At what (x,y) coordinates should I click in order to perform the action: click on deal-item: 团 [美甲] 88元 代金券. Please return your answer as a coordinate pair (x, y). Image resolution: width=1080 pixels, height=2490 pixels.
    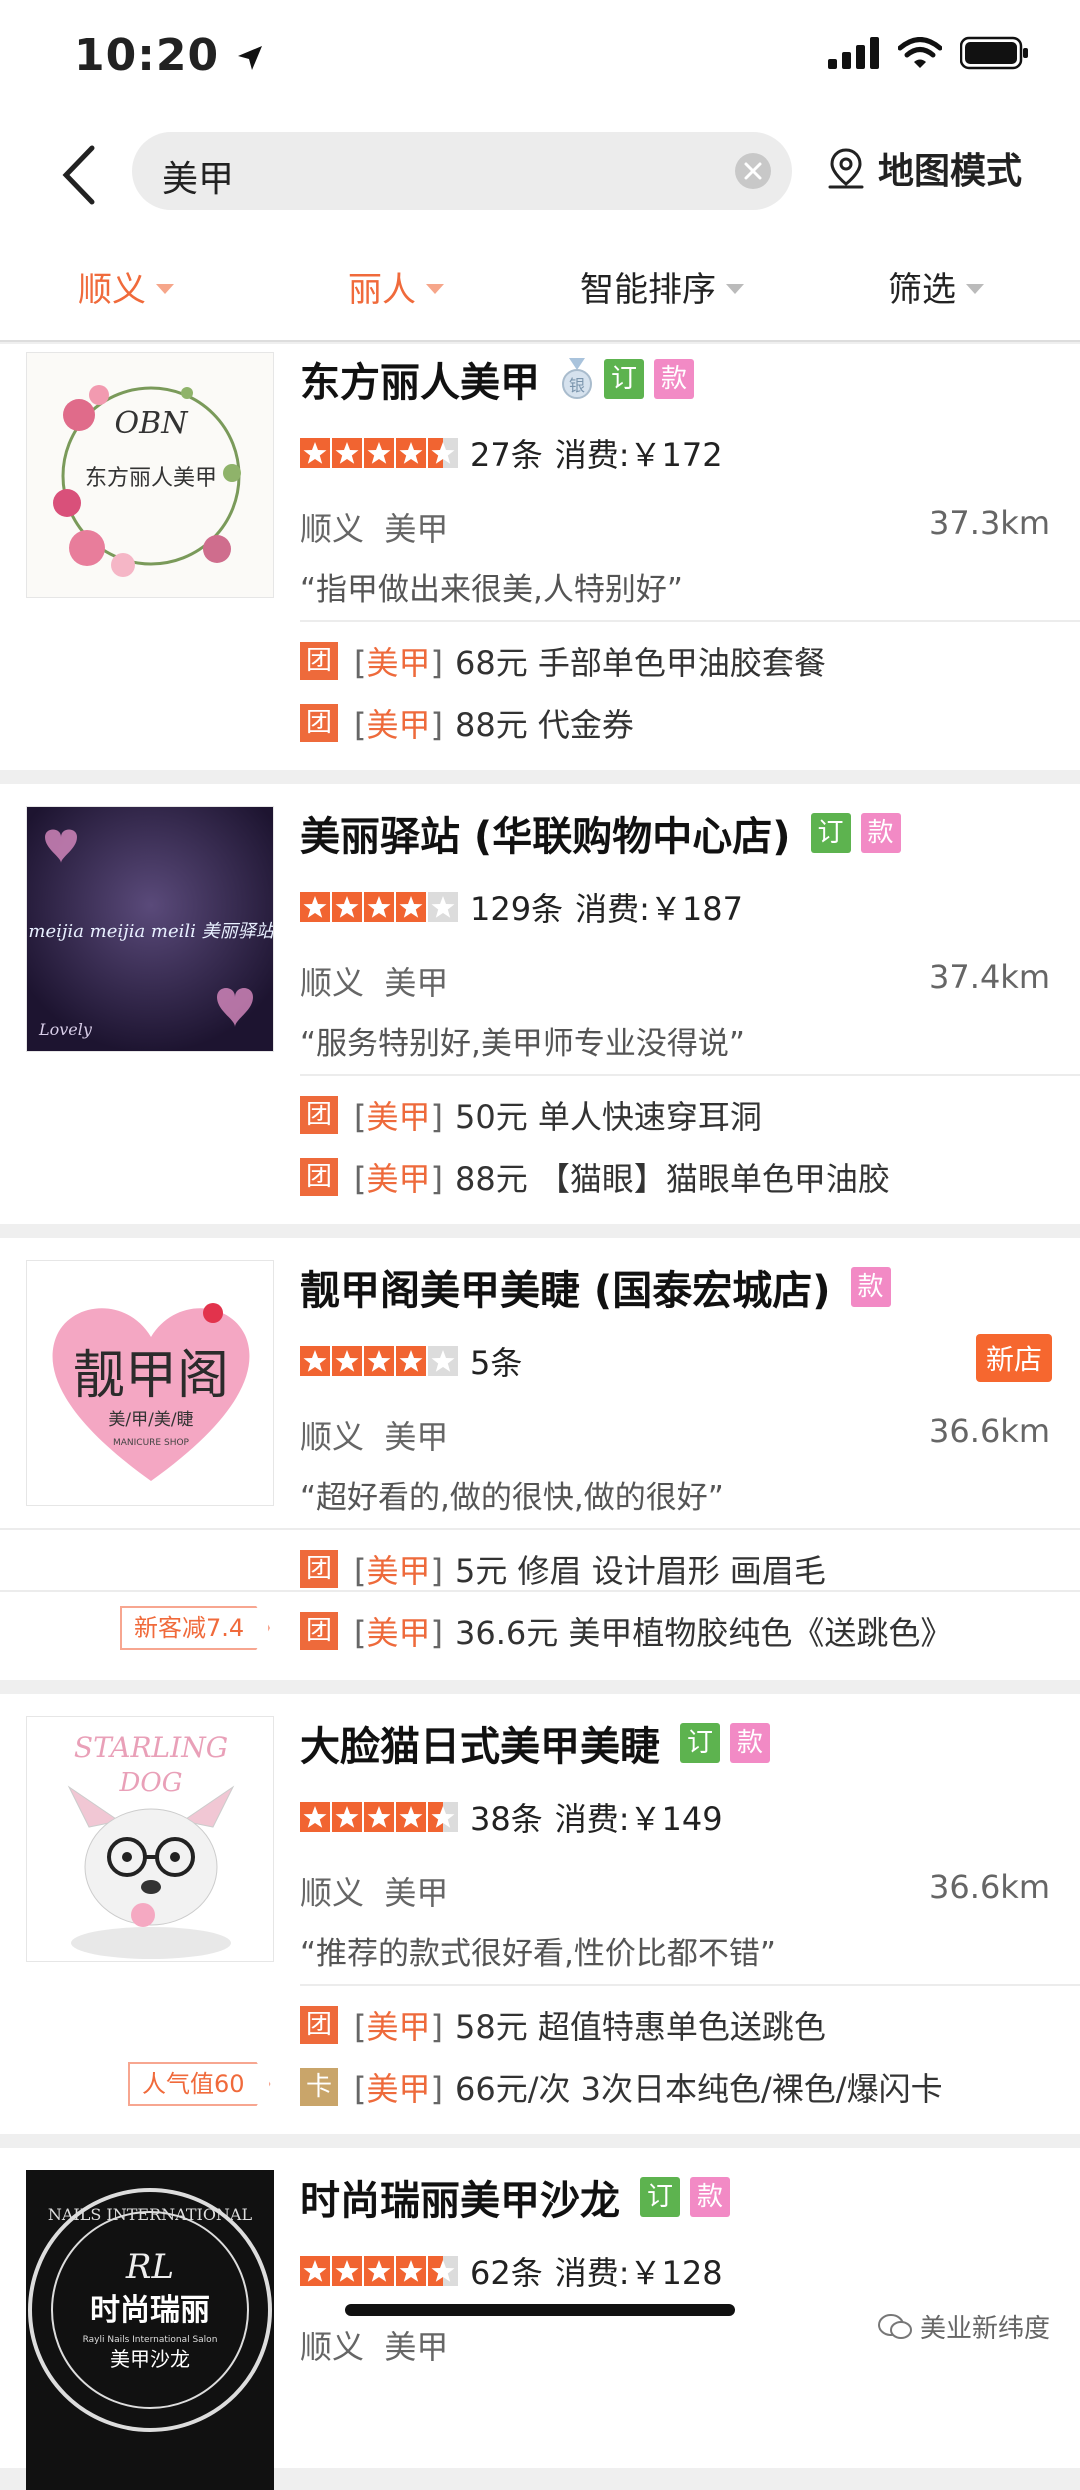
    Looking at the image, I should click on (467, 723).